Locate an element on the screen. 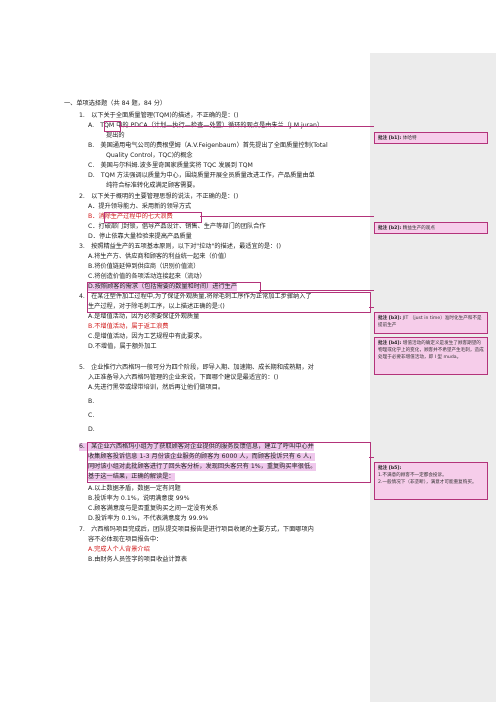 The height and width of the screenshot is (702, 496). q4-option-b: B.不增值活动，属于返工浪费 is located at coordinates (128, 326).